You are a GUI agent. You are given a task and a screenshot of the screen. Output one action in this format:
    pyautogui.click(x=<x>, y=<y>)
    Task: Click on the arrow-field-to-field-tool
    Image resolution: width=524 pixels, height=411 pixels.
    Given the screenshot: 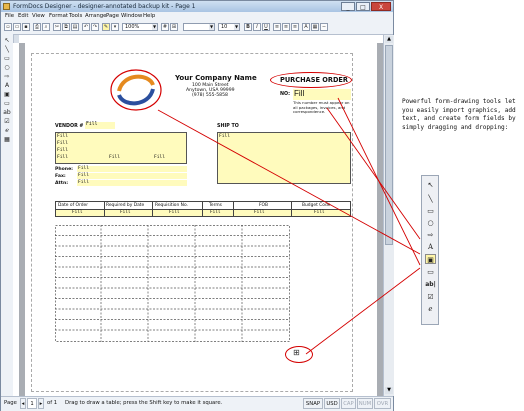 What is the action you would take?
    pyautogui.click(x=379, y=181)
    